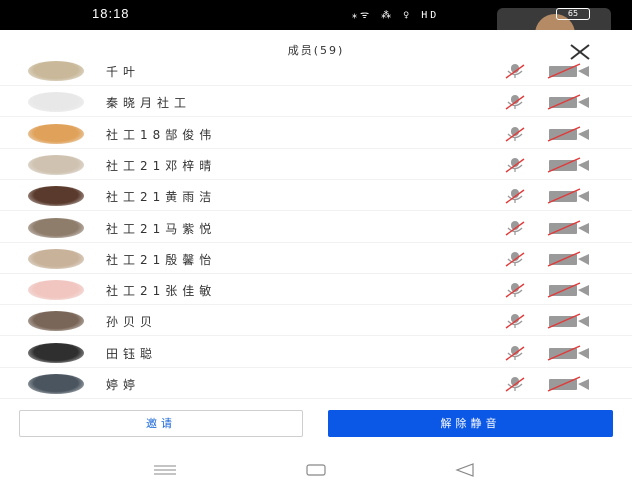 The width and height of the screenshot is (632, 484). What do you see at coordinates (316, 321) in the screenshot?
I see `member-row: 孙贝贝` at bounding box center [316, 321].